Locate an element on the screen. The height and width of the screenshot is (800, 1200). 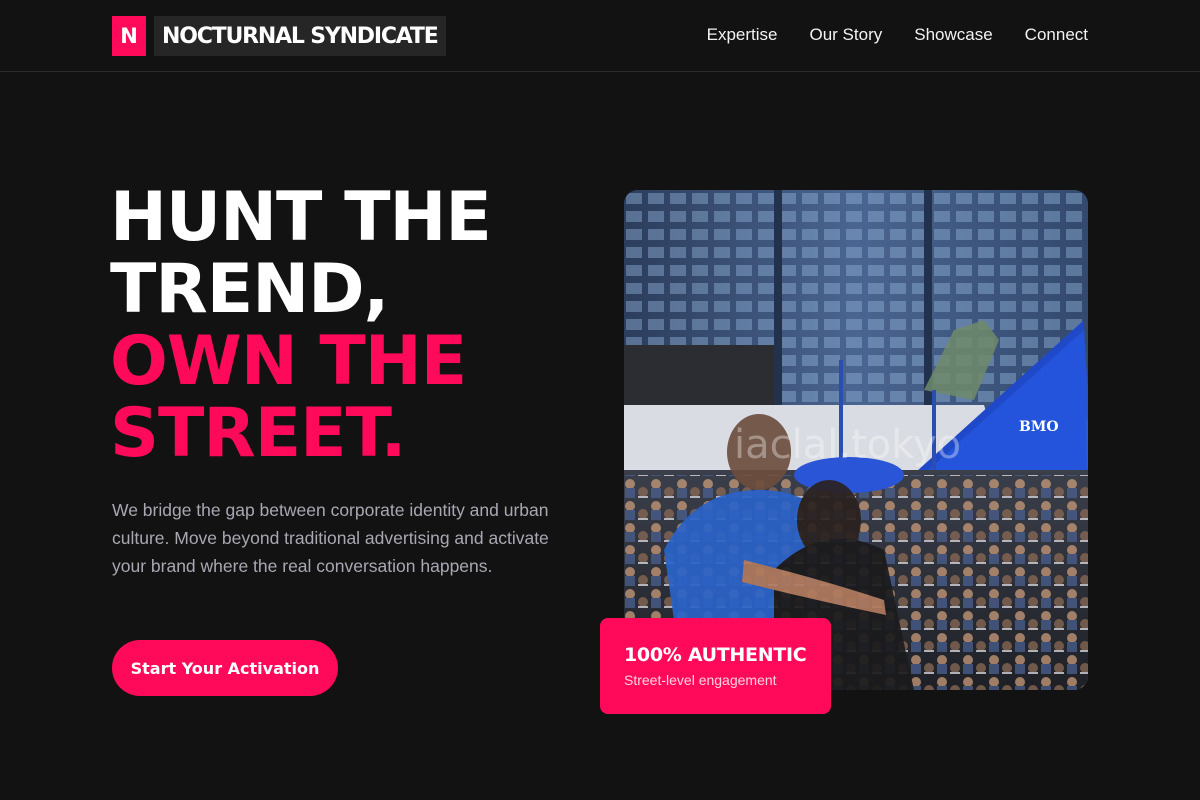
brand-logo: N NOCTURNAL SYNDICATE is located at coordinates (279, 36).